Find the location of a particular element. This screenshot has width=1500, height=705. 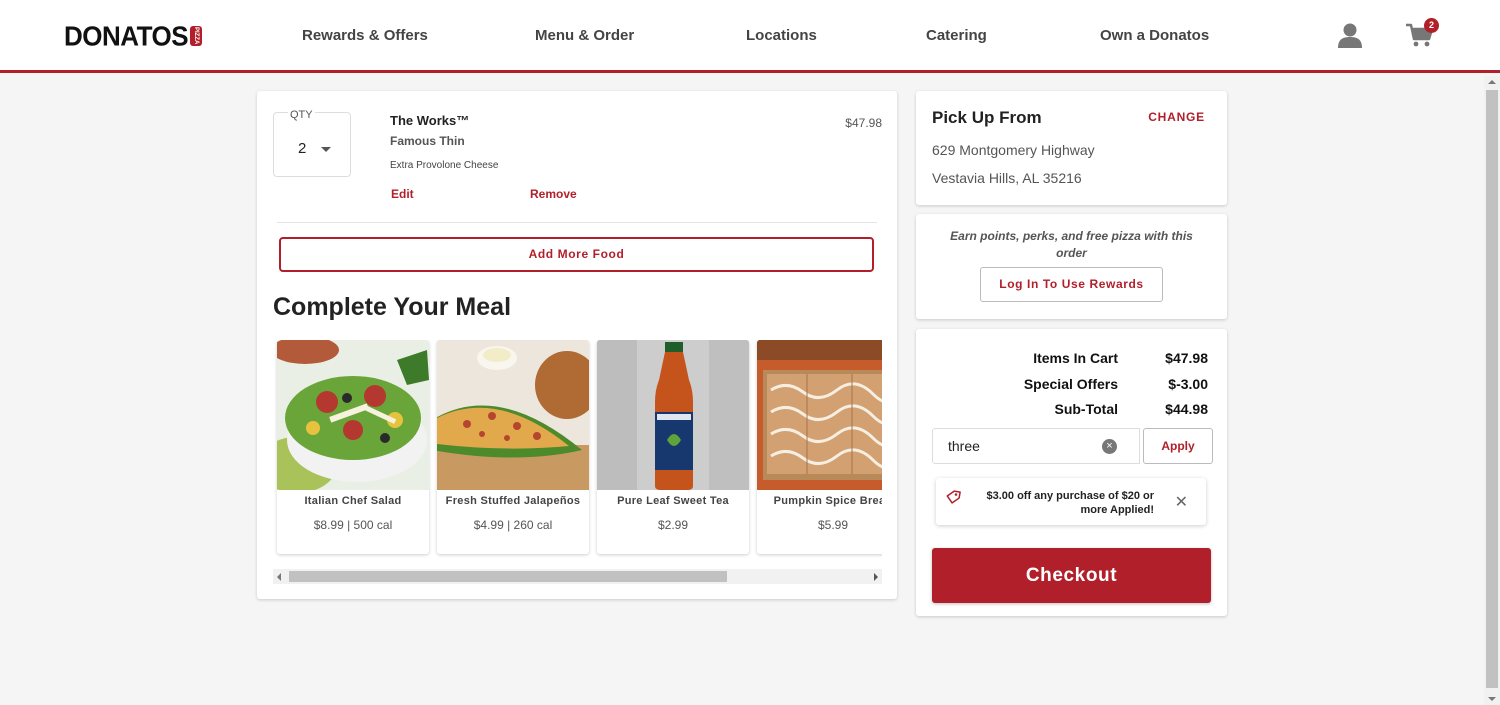

scrollbar-thumb is located at coordinates (508, 576).